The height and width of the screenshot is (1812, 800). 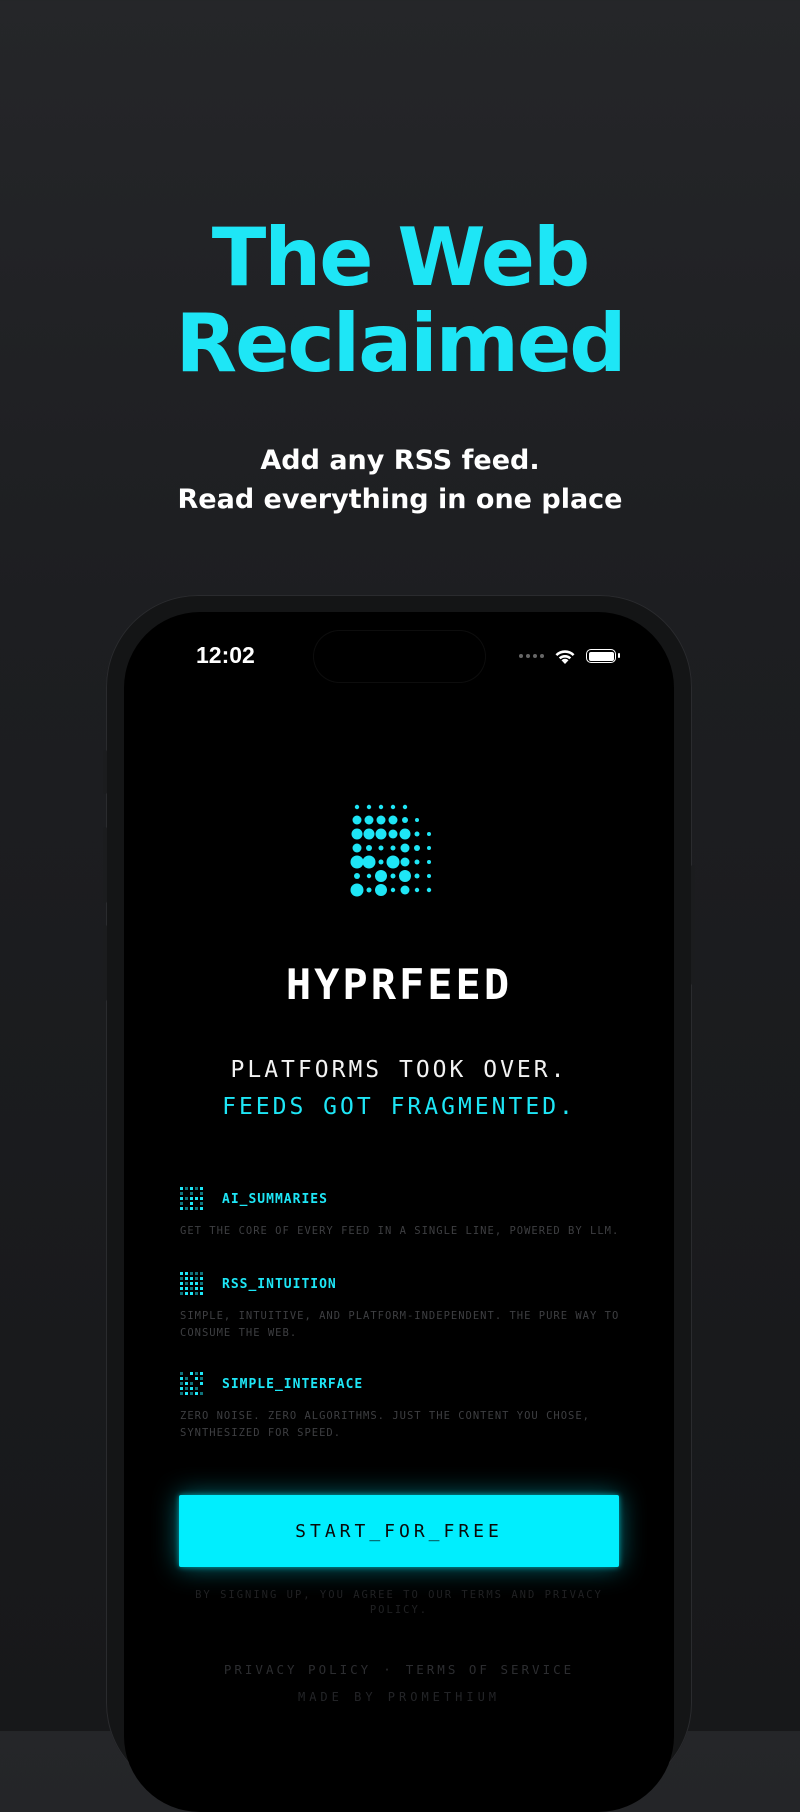 What do you see at coordinates (105, 772) in the screenshot?
I see `mute-switch` at bounding box center [105, 772].